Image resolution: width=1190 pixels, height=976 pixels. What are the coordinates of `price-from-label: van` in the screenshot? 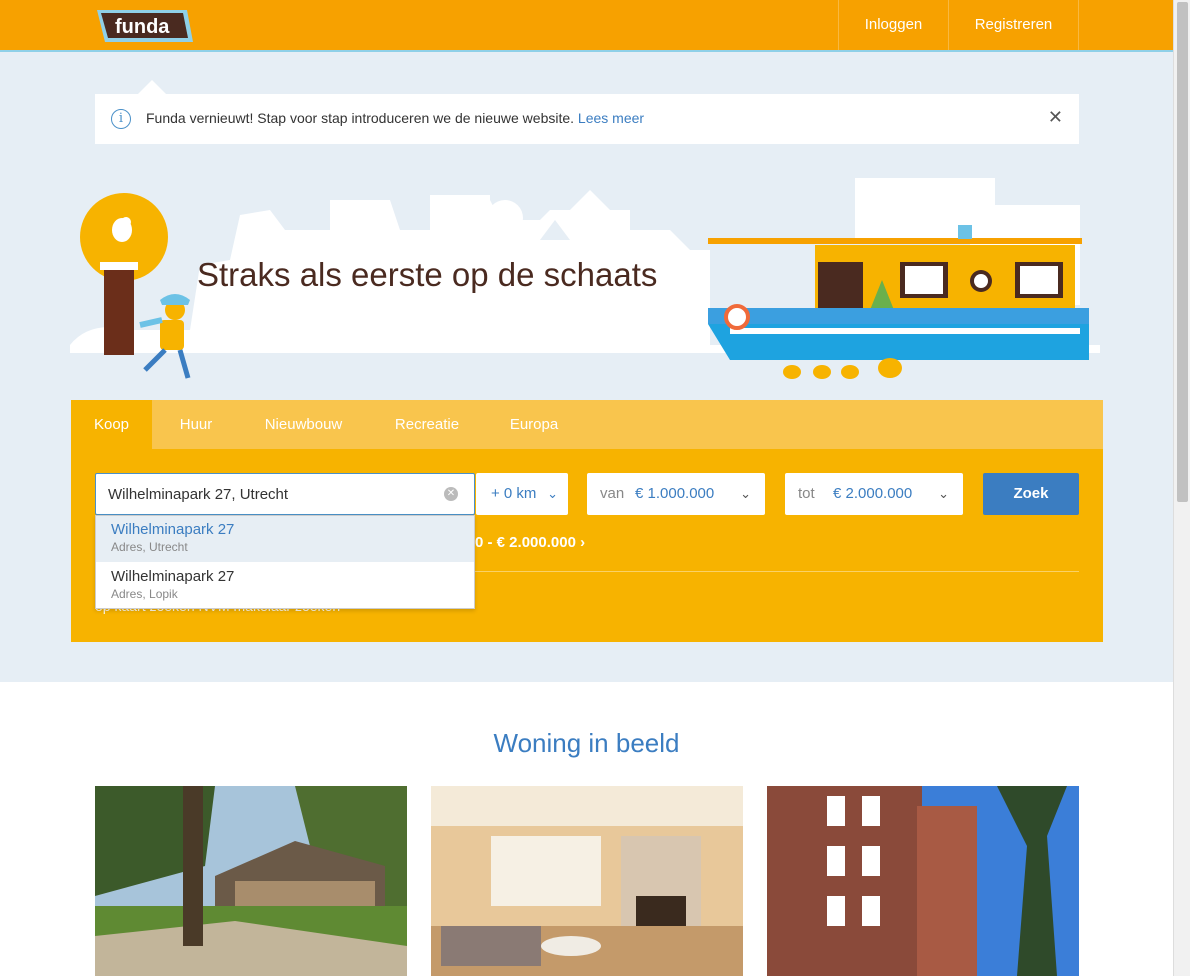 It's located at (612, 493).